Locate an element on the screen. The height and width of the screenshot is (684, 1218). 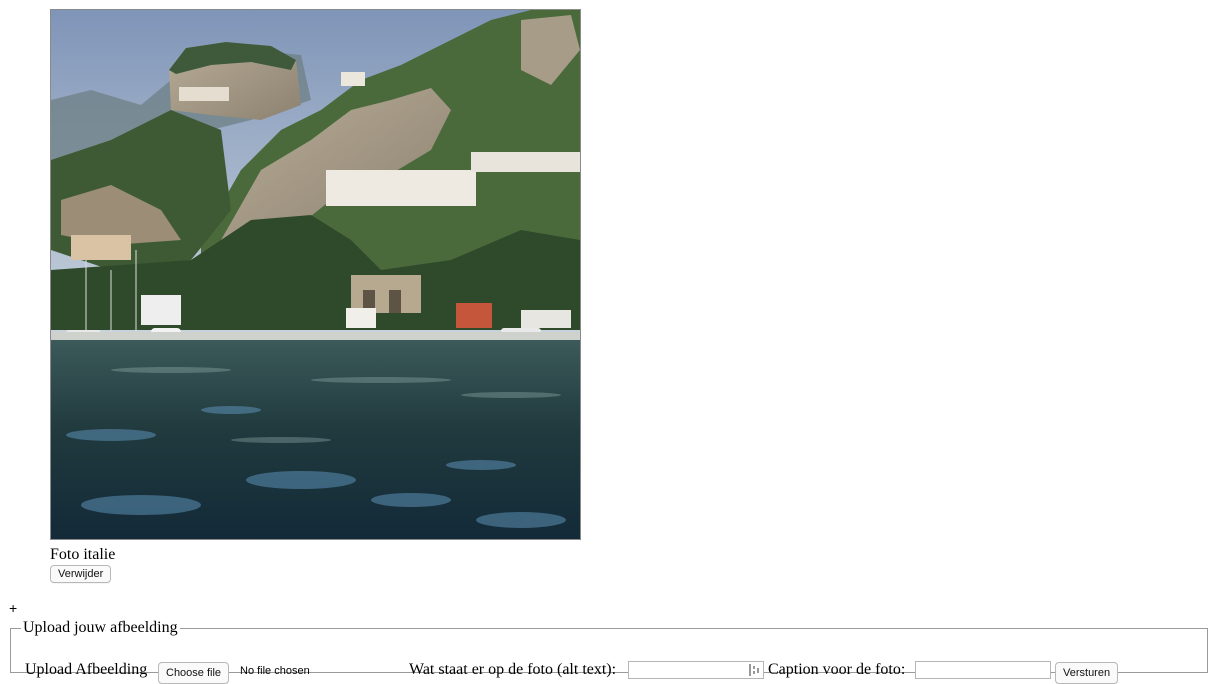
file-label: Upload Afbeelding is located at coordinates (86, 669).